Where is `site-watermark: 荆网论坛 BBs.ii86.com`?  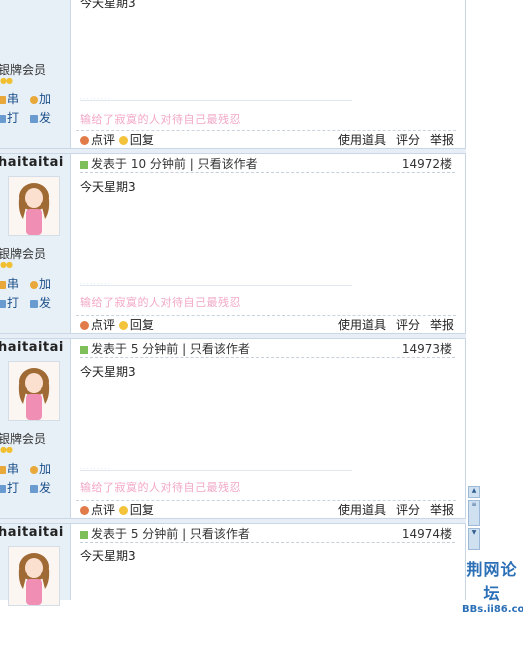 site-watermark: 荆网论坛 BBs.ii86.com is located at coordinates (492, 585).